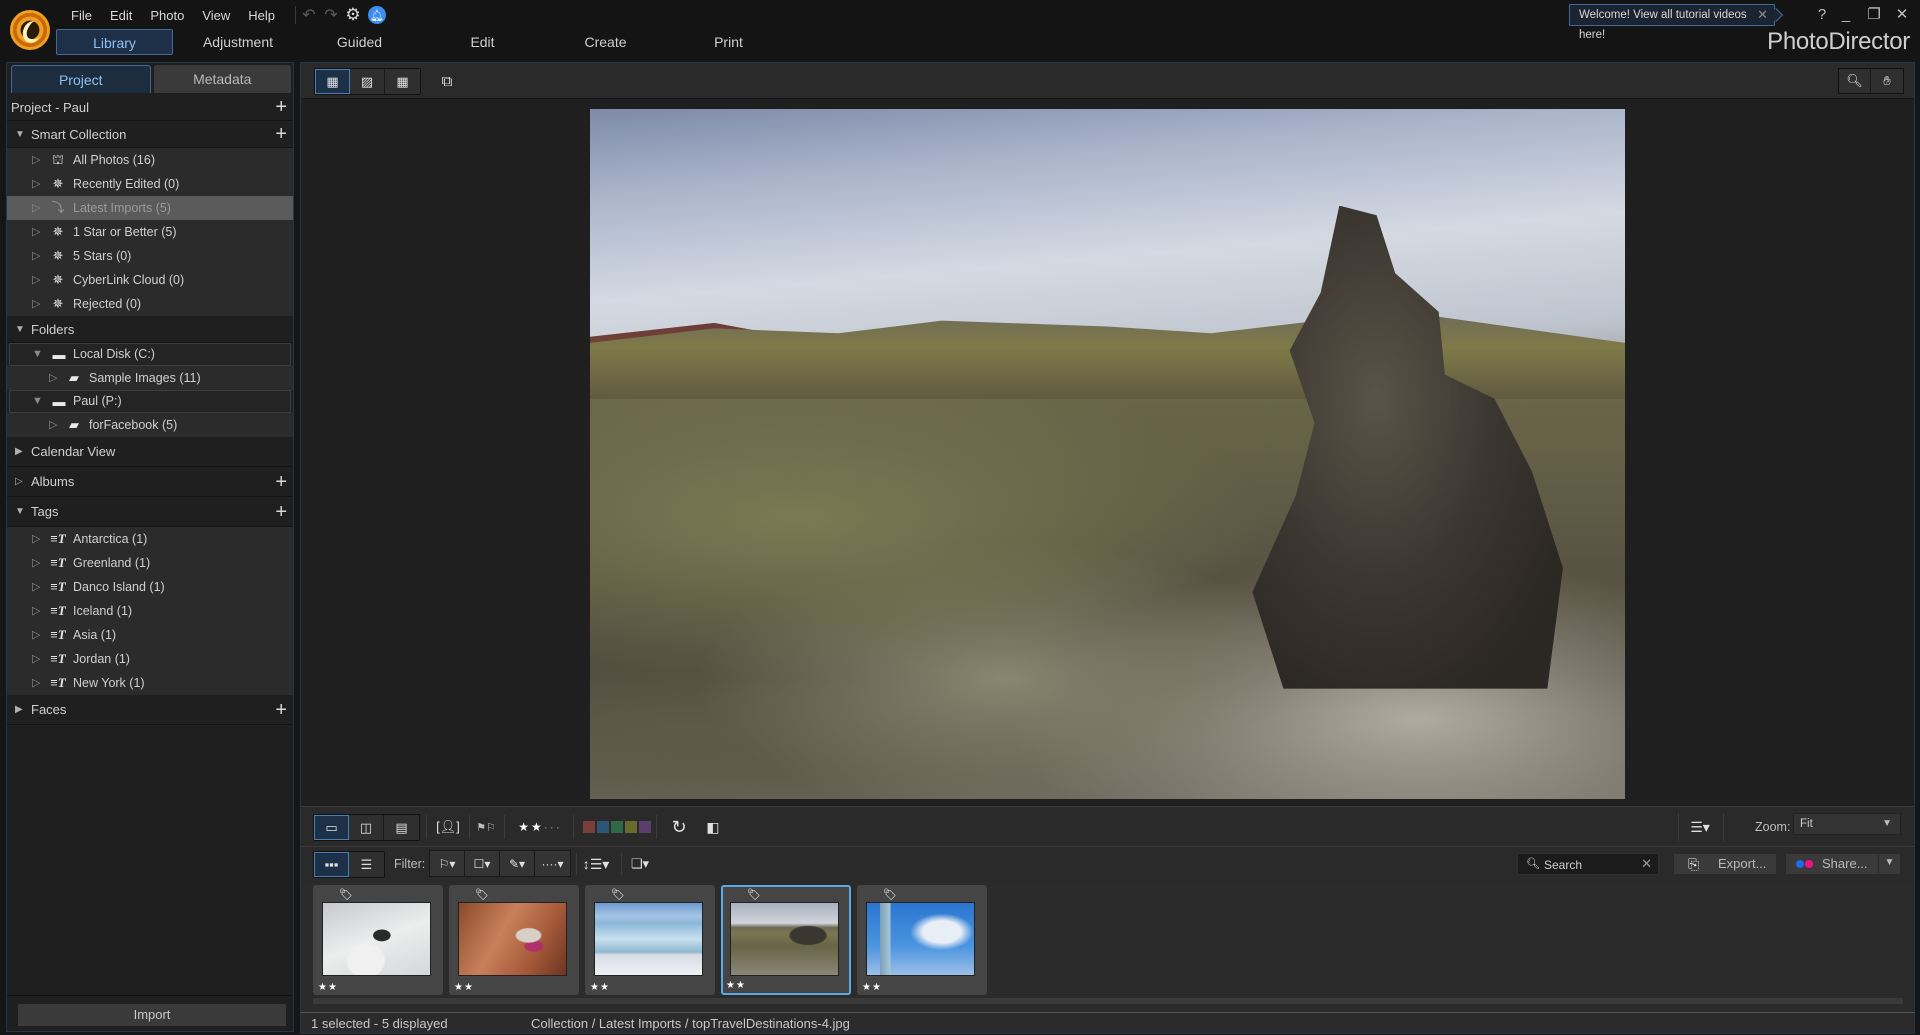  Describe the element at coordinates (150, 232) in the screenshot. I see `collection-item-1-star: ▷ ✵ 1 Star or Better (5)` at that location.